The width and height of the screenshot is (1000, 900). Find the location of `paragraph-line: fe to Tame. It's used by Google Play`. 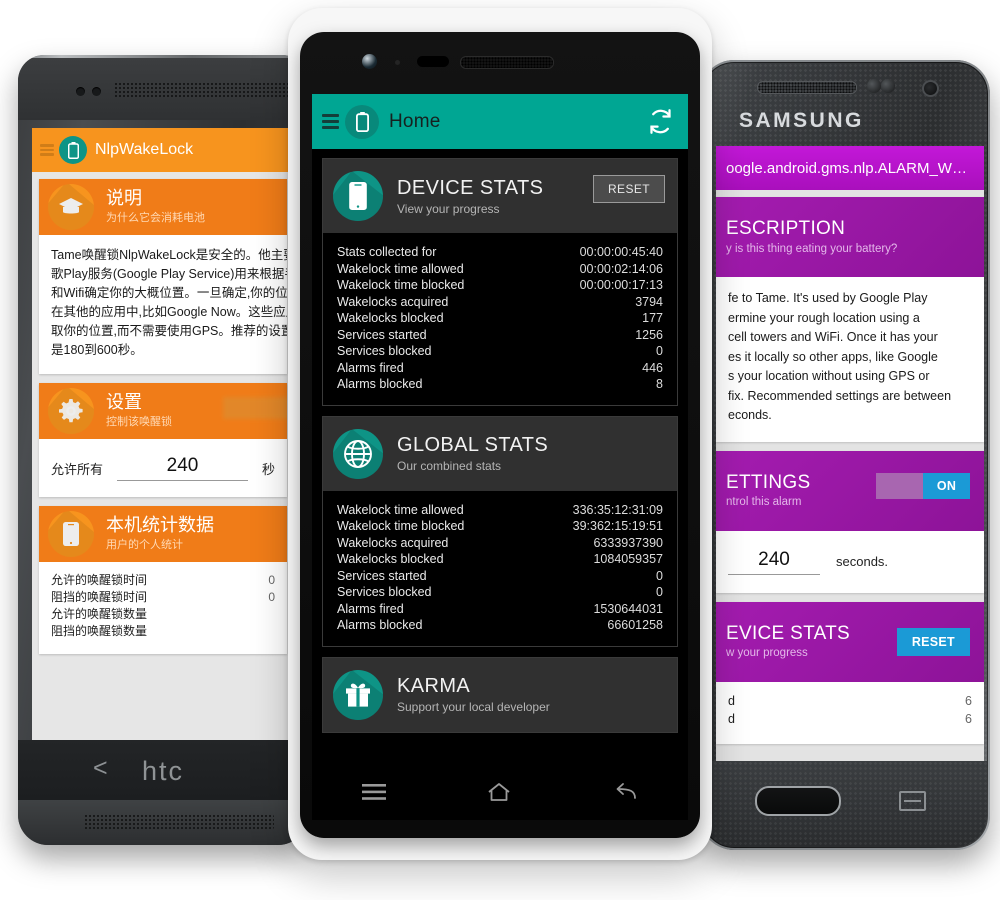

paragraph-line: fe to Tame. It's used by Google Play is located at coordinates (828, 298).